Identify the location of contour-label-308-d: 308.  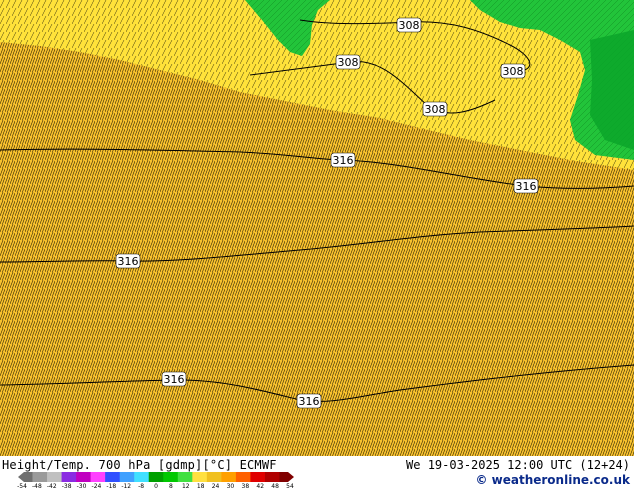
(435, 109).